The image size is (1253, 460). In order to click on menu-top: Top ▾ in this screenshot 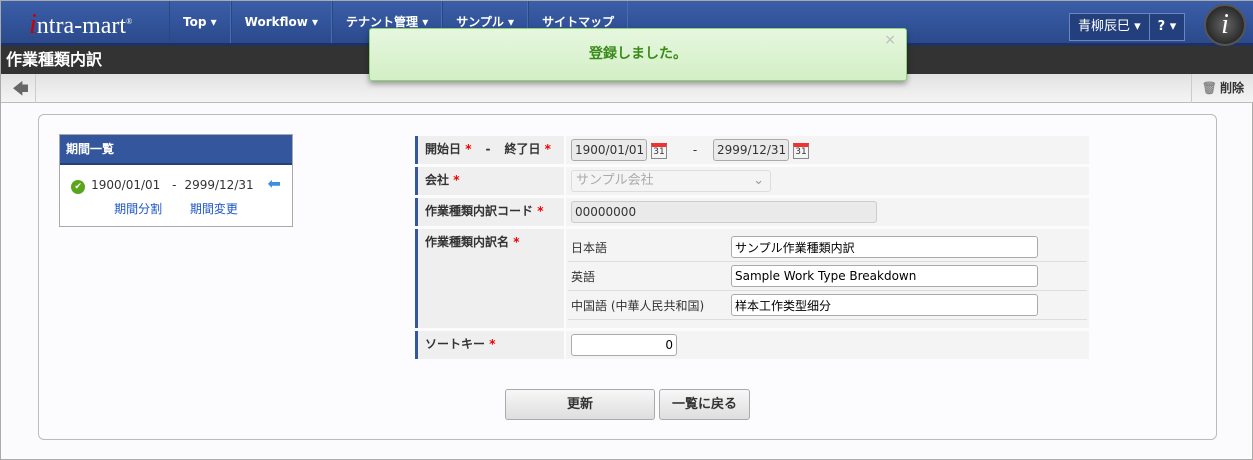, I will do `click(200, 22)`.